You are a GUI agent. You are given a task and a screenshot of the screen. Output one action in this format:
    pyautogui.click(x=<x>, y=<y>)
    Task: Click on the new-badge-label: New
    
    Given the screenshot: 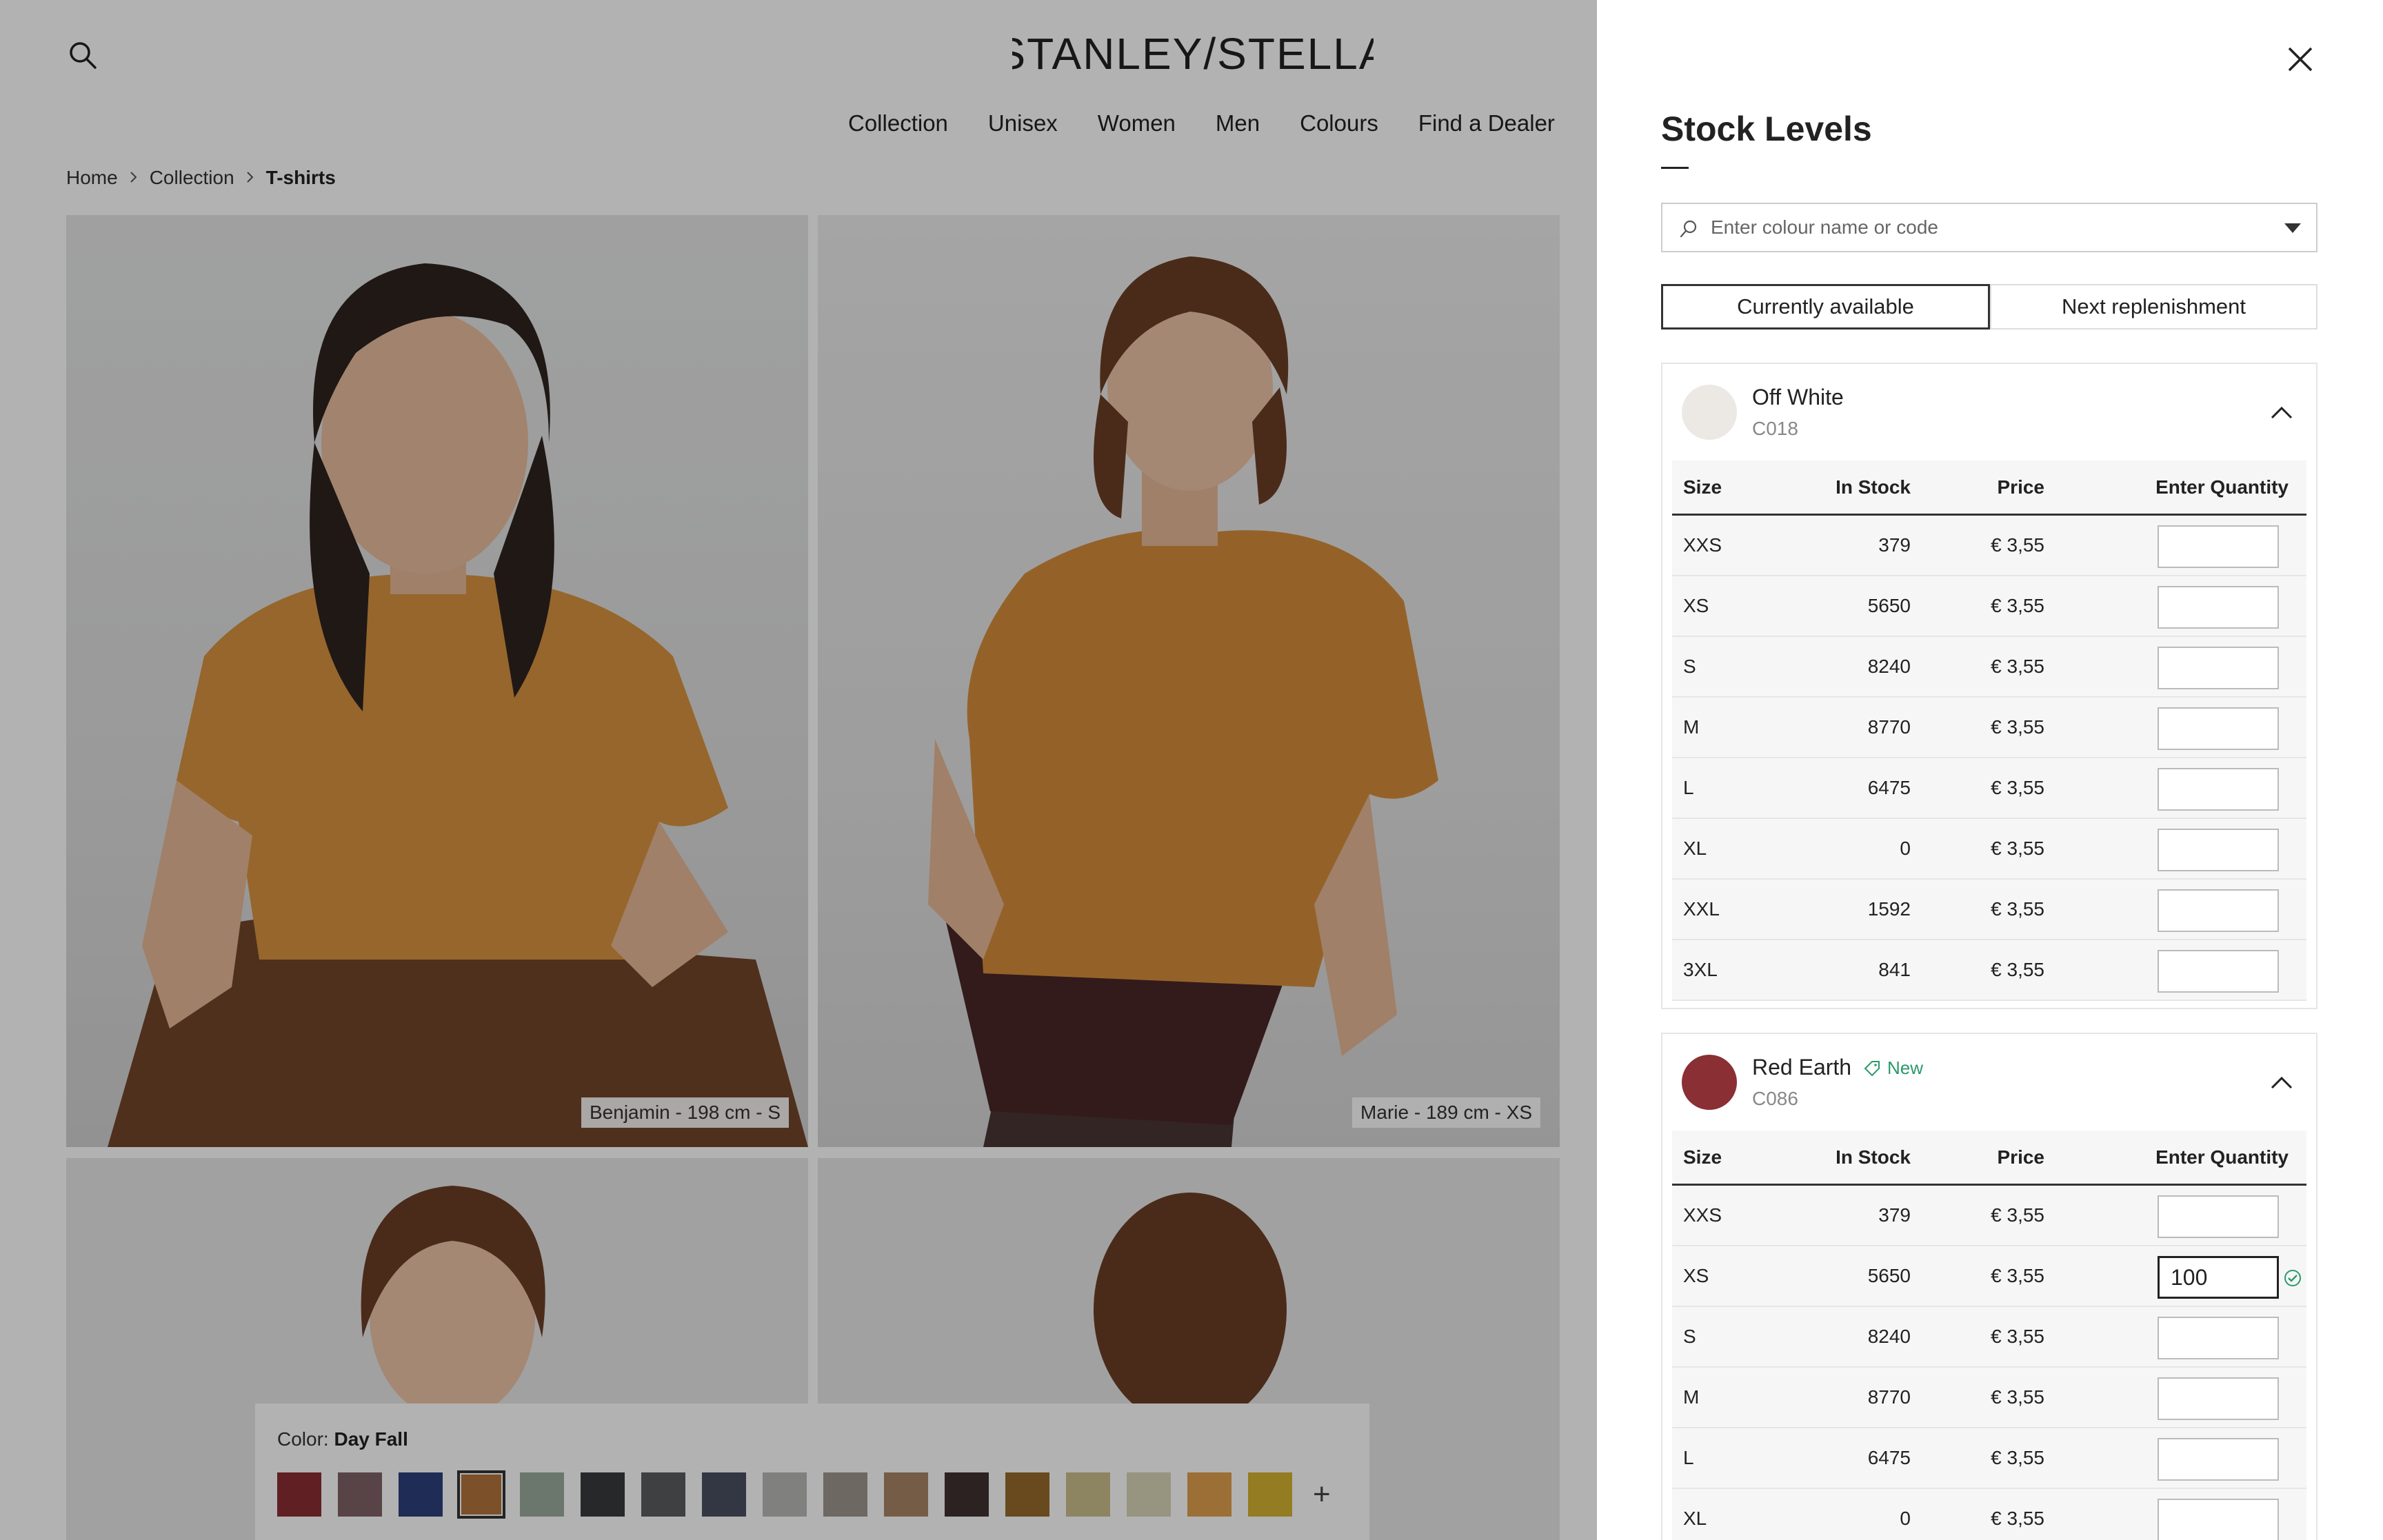 What is the action you would take?
    pyautogui.click(x=1905, y=1068)
    